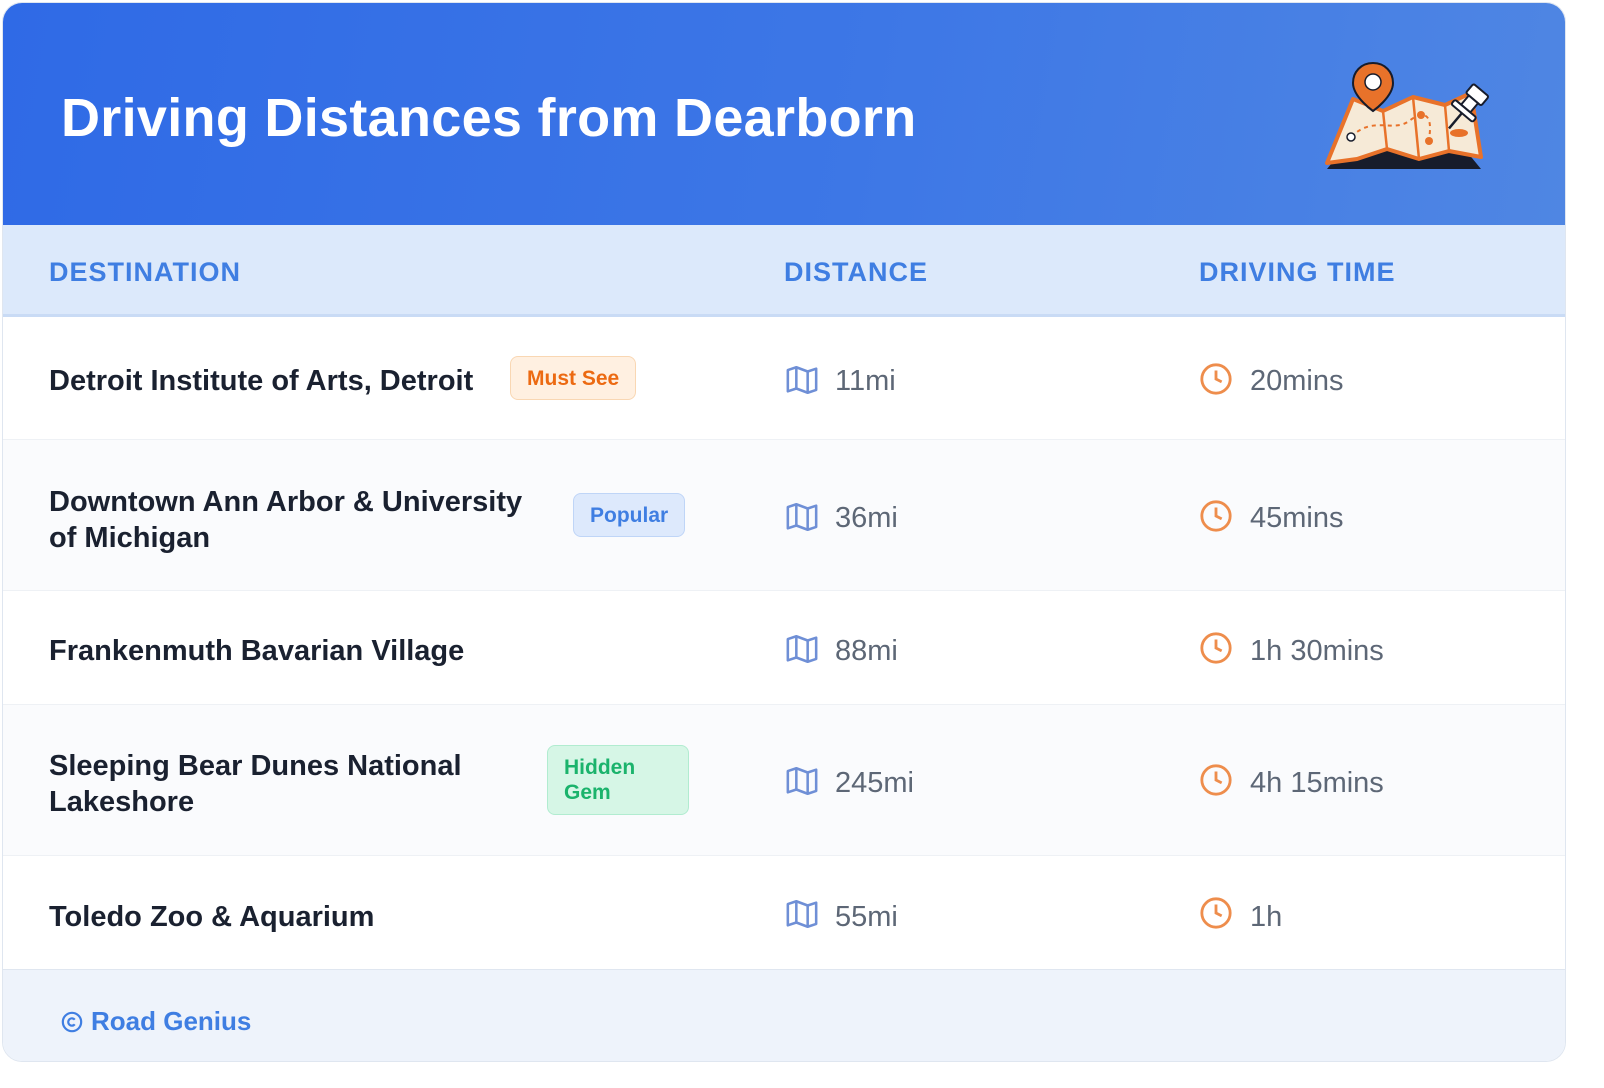 The image size is (1604, 1088). I want to click on footer: Road Genius, so click(784, 1015).